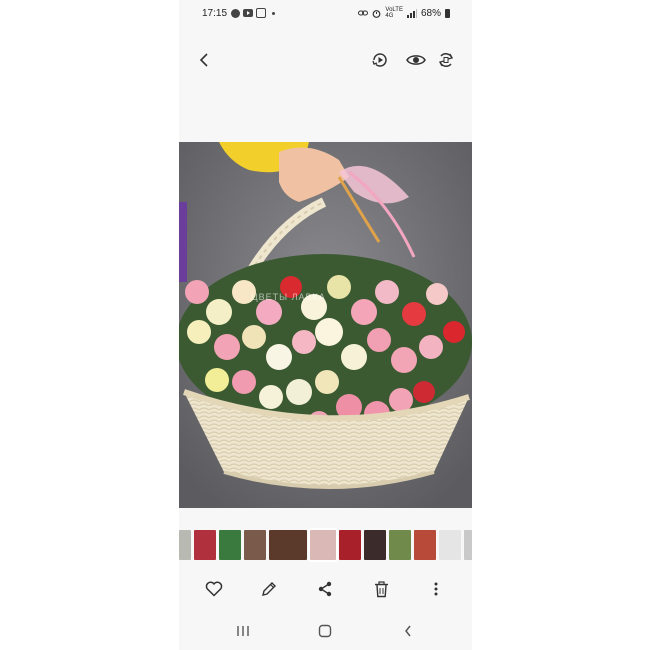 The image size is (650, 650). I want to click on home-icon, so click(325, 631).